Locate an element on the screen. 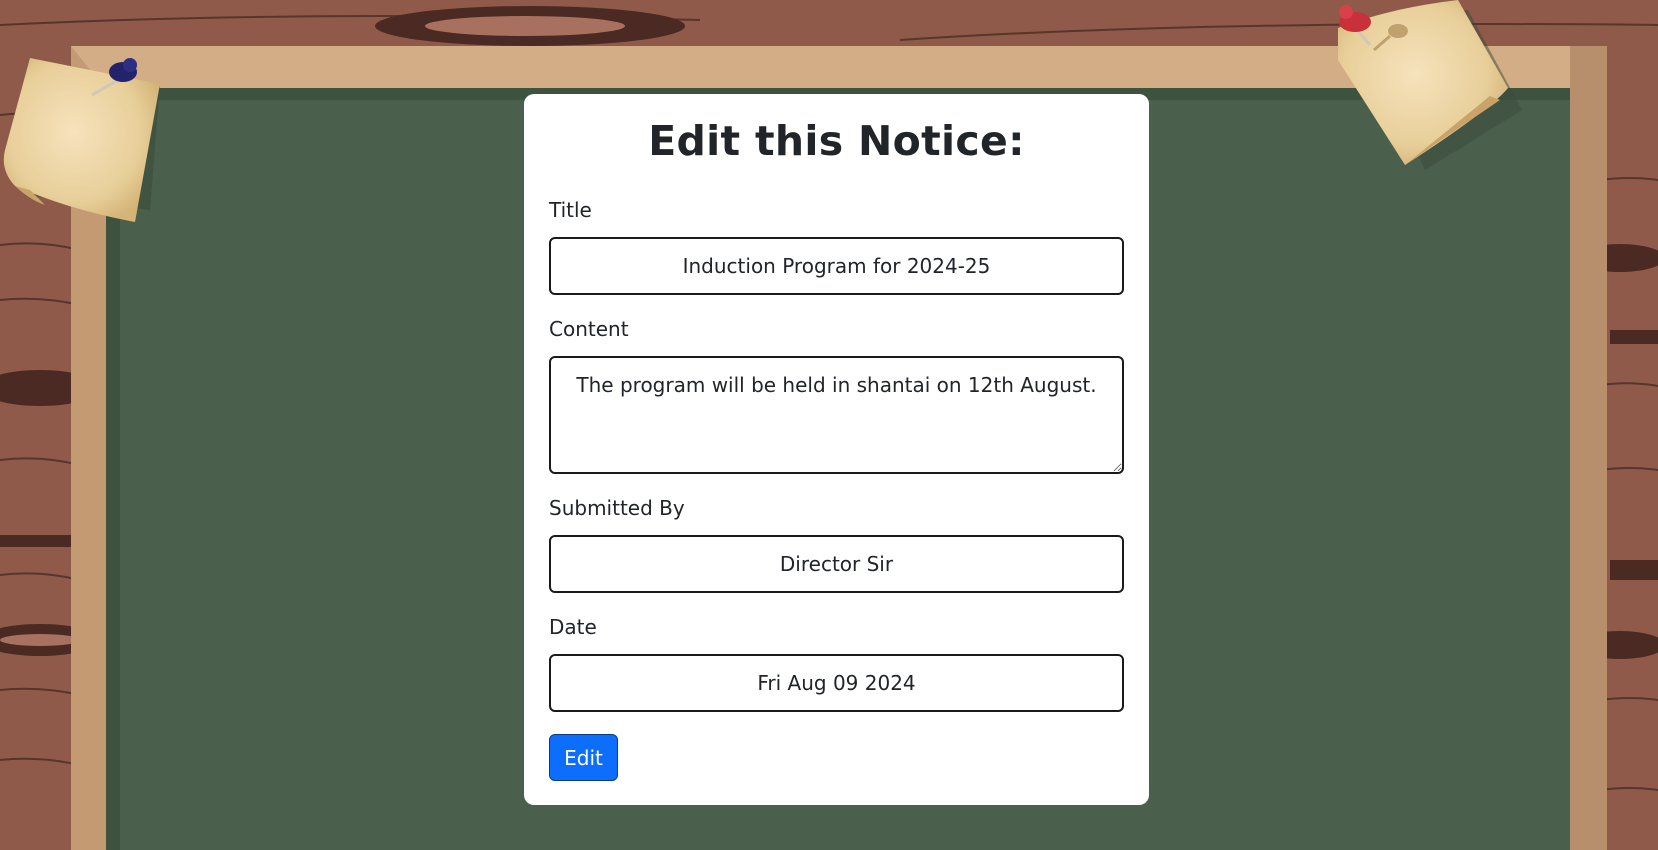  edit-button: Edit is located at coordinates (583, 757).